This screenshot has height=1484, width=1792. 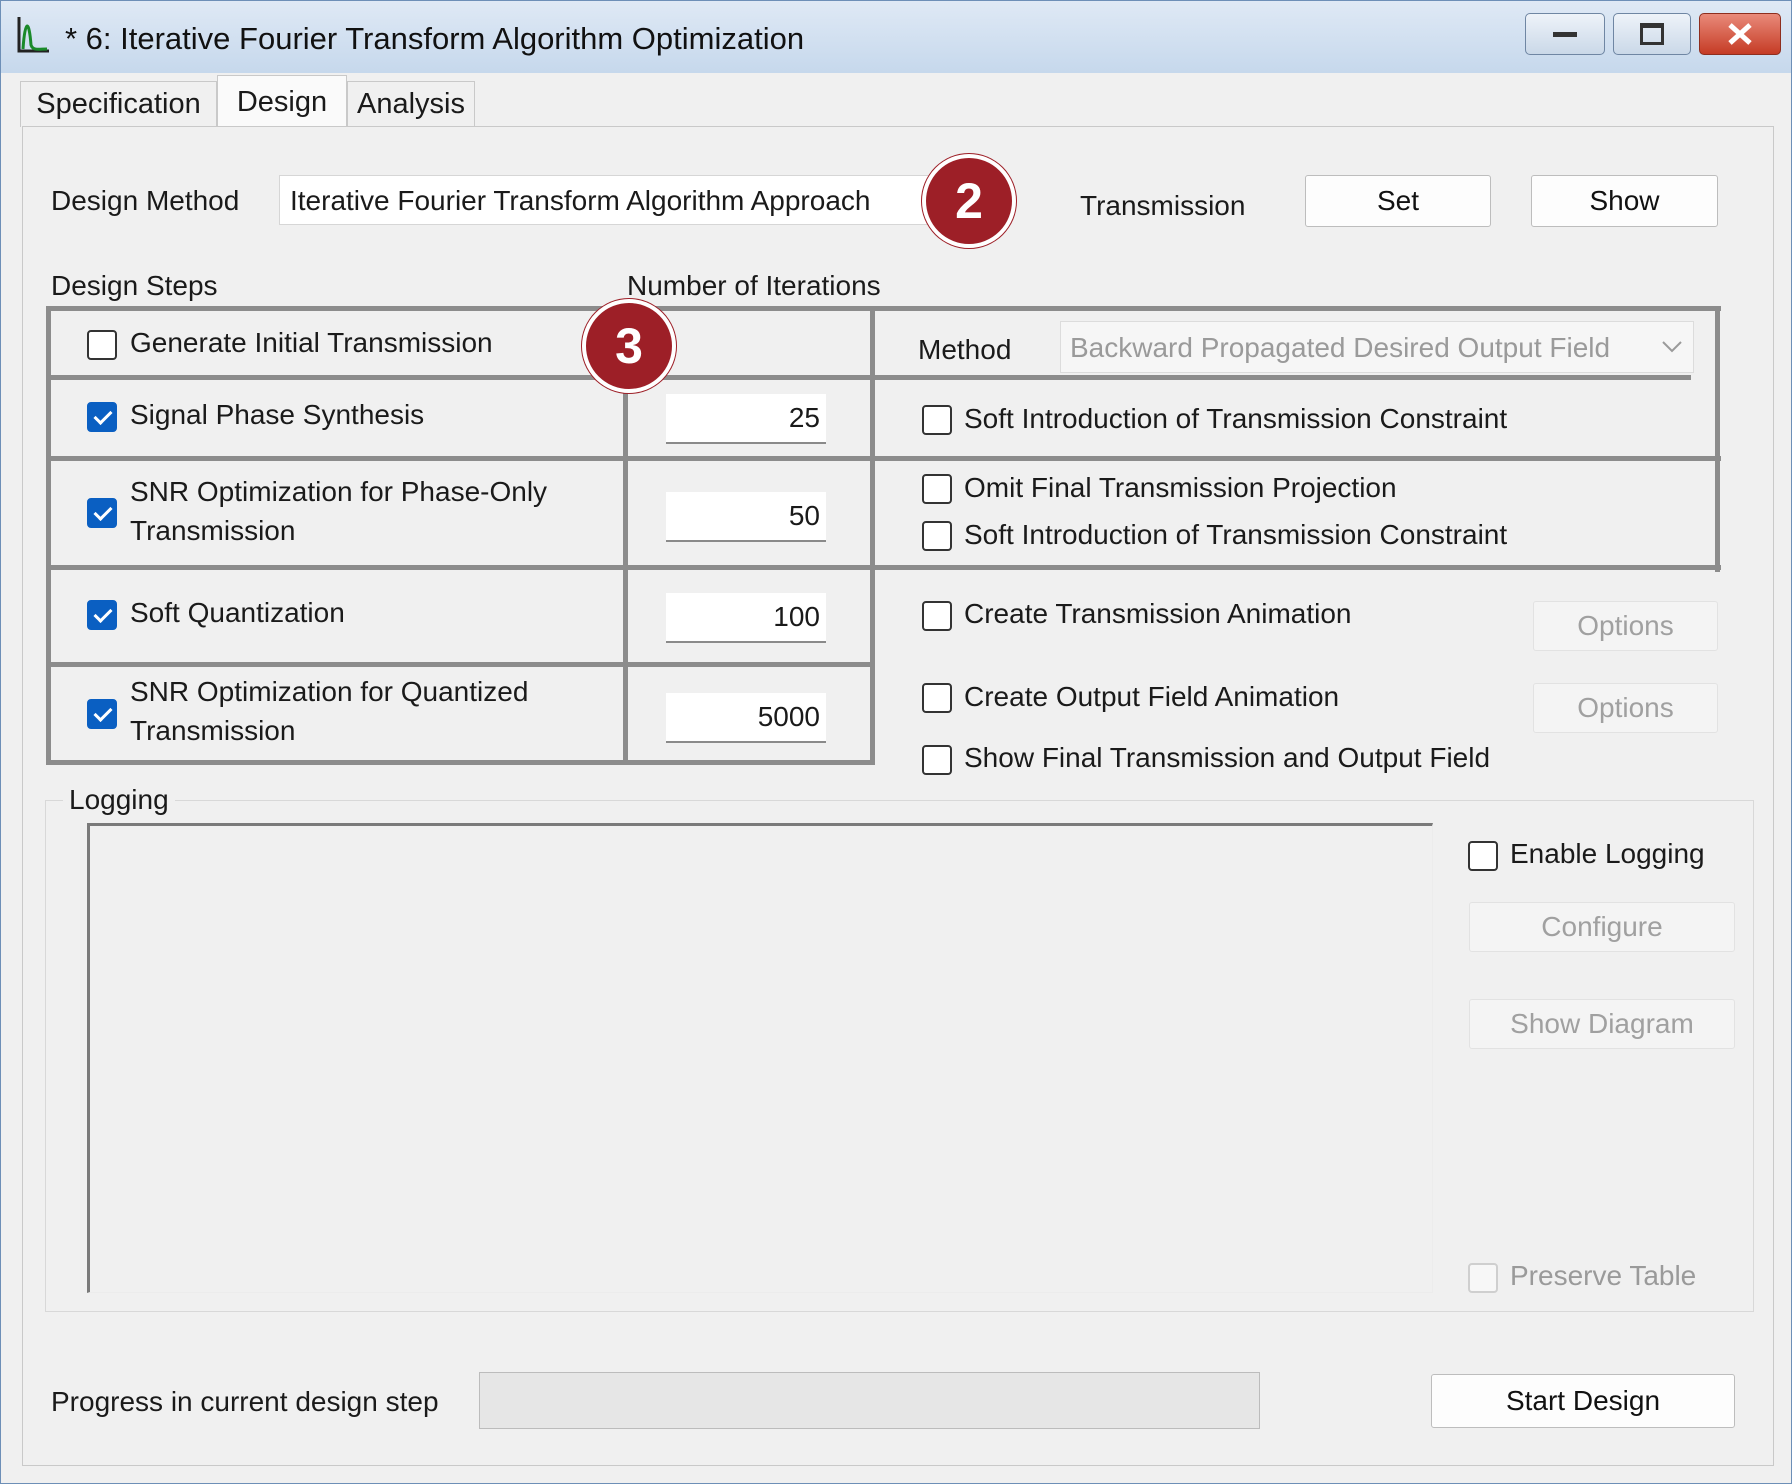 I want to click on transmission-animation-options-button: Options, so click(x=1625, y=626).